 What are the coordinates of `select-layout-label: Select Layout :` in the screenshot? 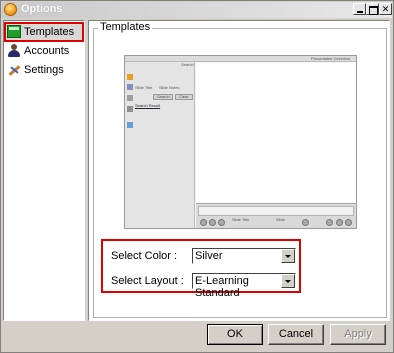 It's located at (147, 281).